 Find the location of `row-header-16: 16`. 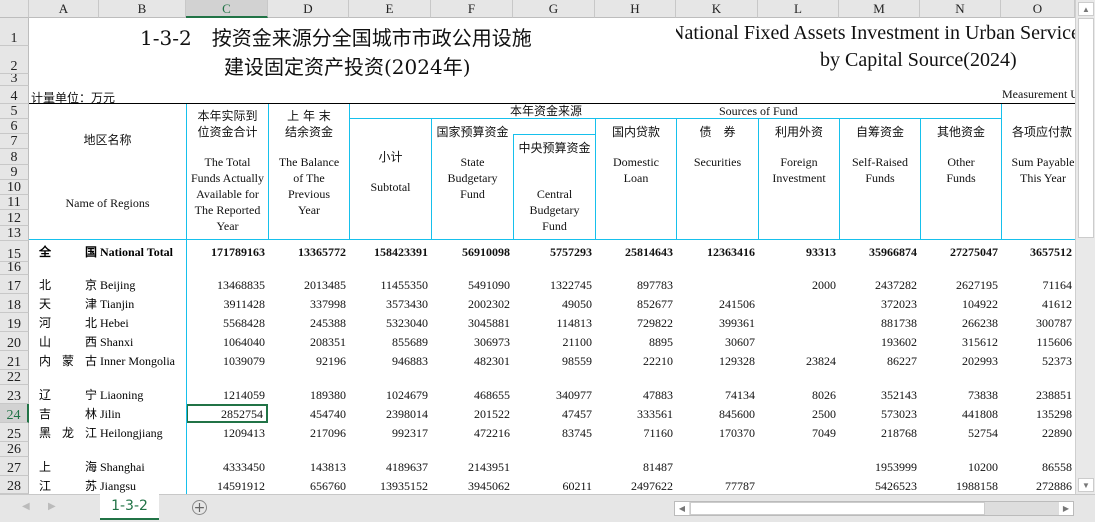

row-header-16: 16 is located at coordinates (14, 268).